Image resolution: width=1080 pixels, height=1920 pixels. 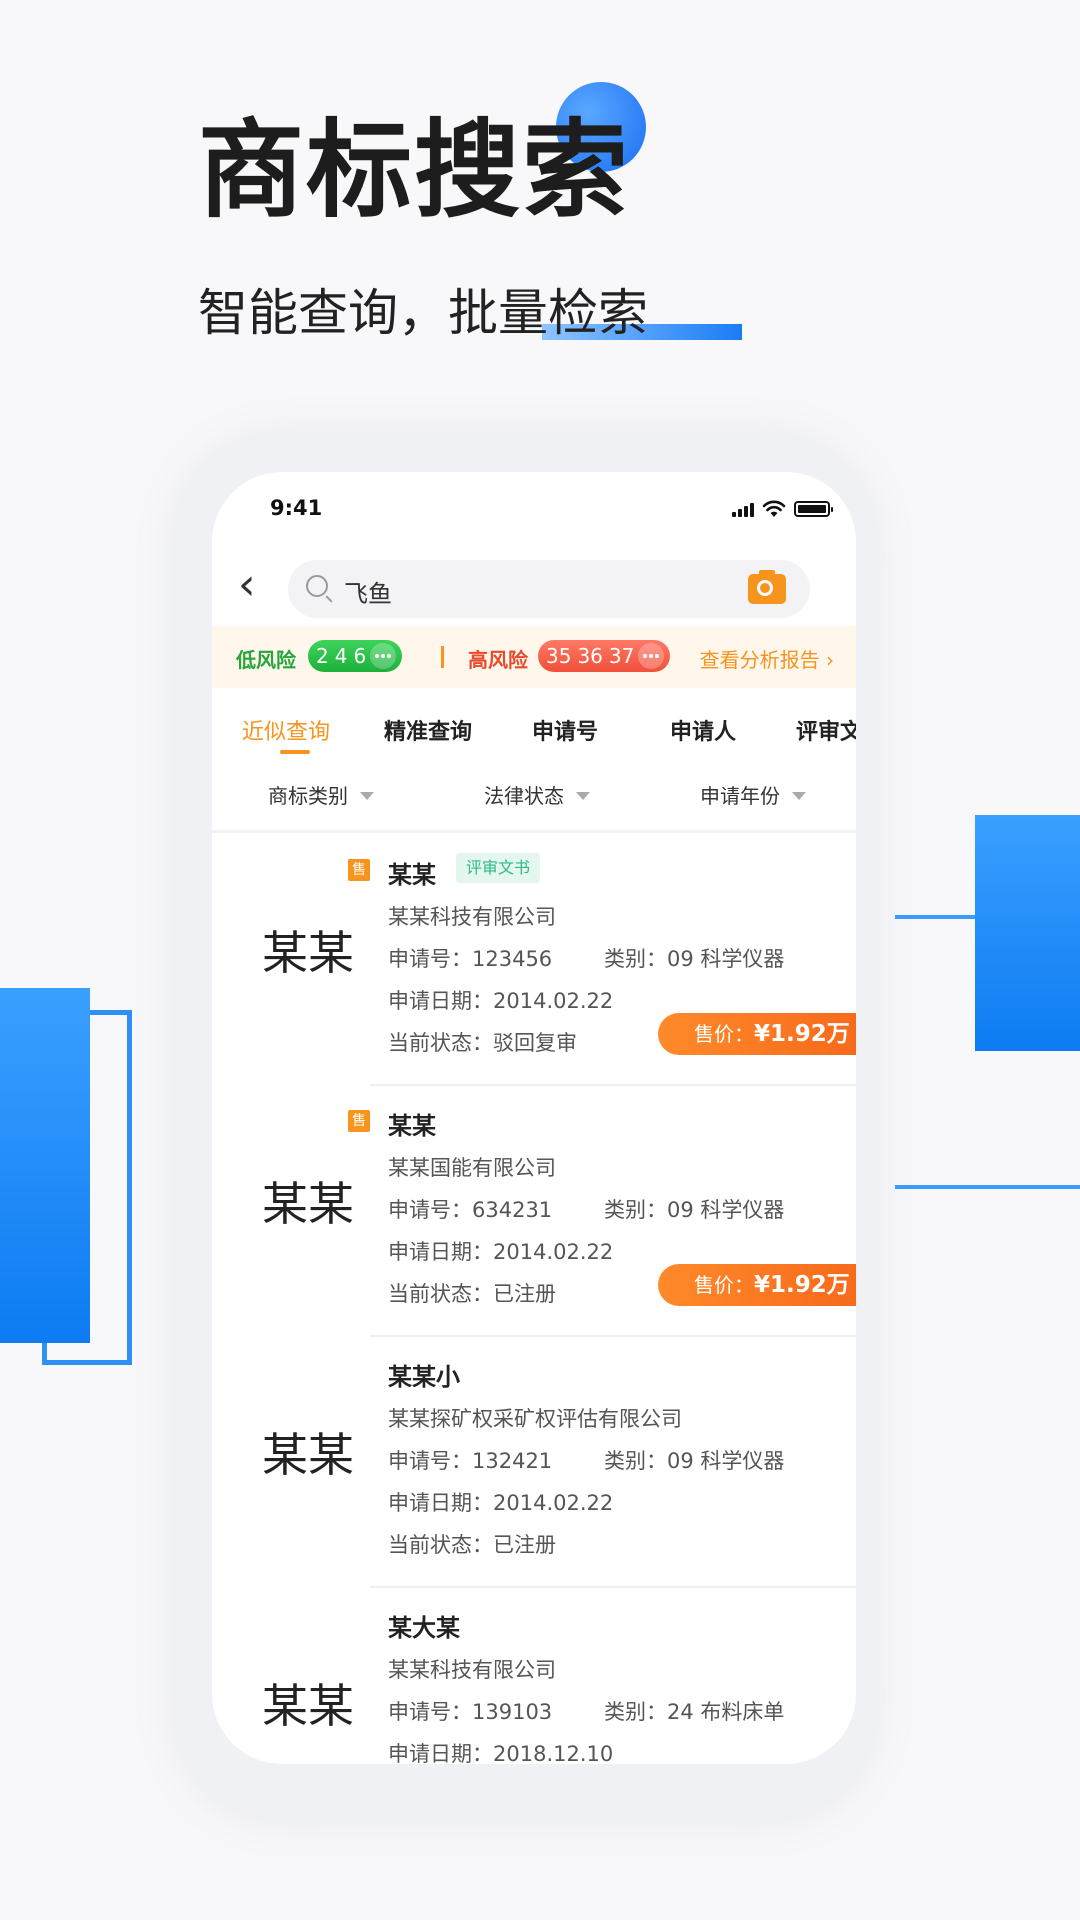 What do you see at coordinates (424, 1628) in the screenshot?
I see `trademark-name: 某大某` at bounding box center [424, 1628].